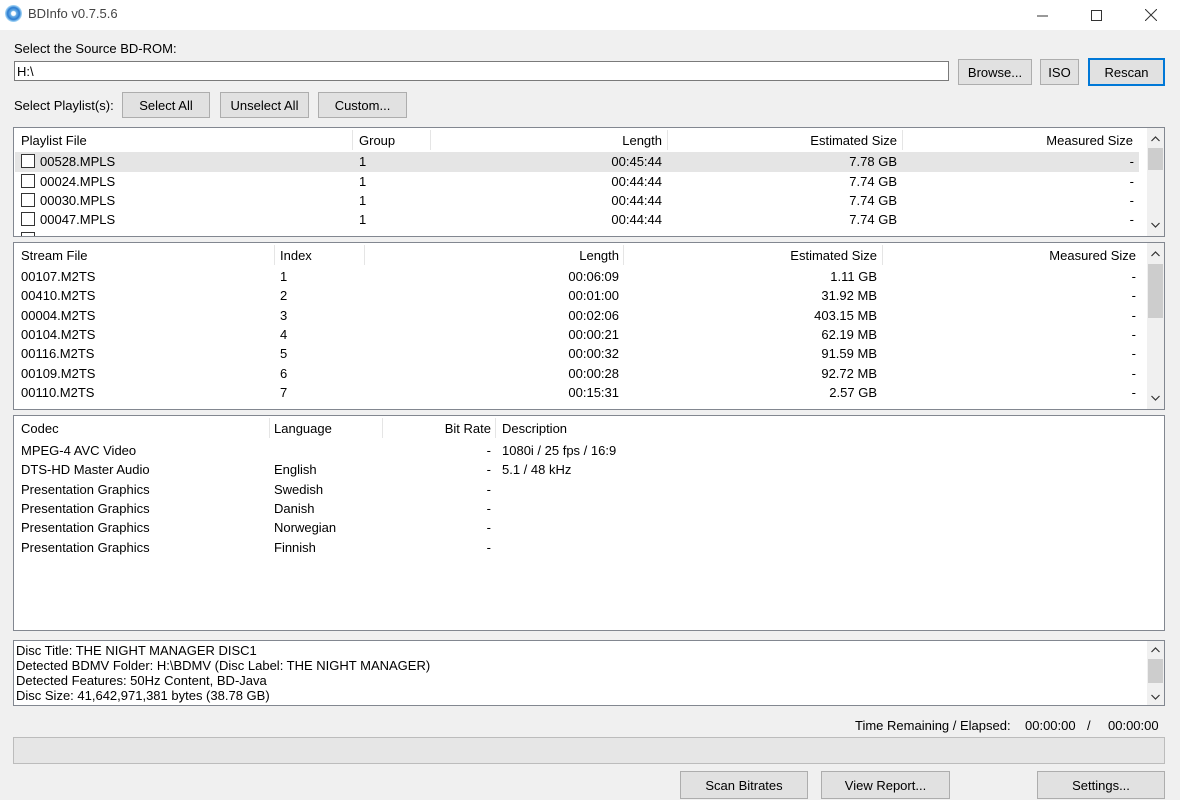 This screenshot has width=1180, height=800. I want to click on codec-language: Swedish, so click(299, 489).